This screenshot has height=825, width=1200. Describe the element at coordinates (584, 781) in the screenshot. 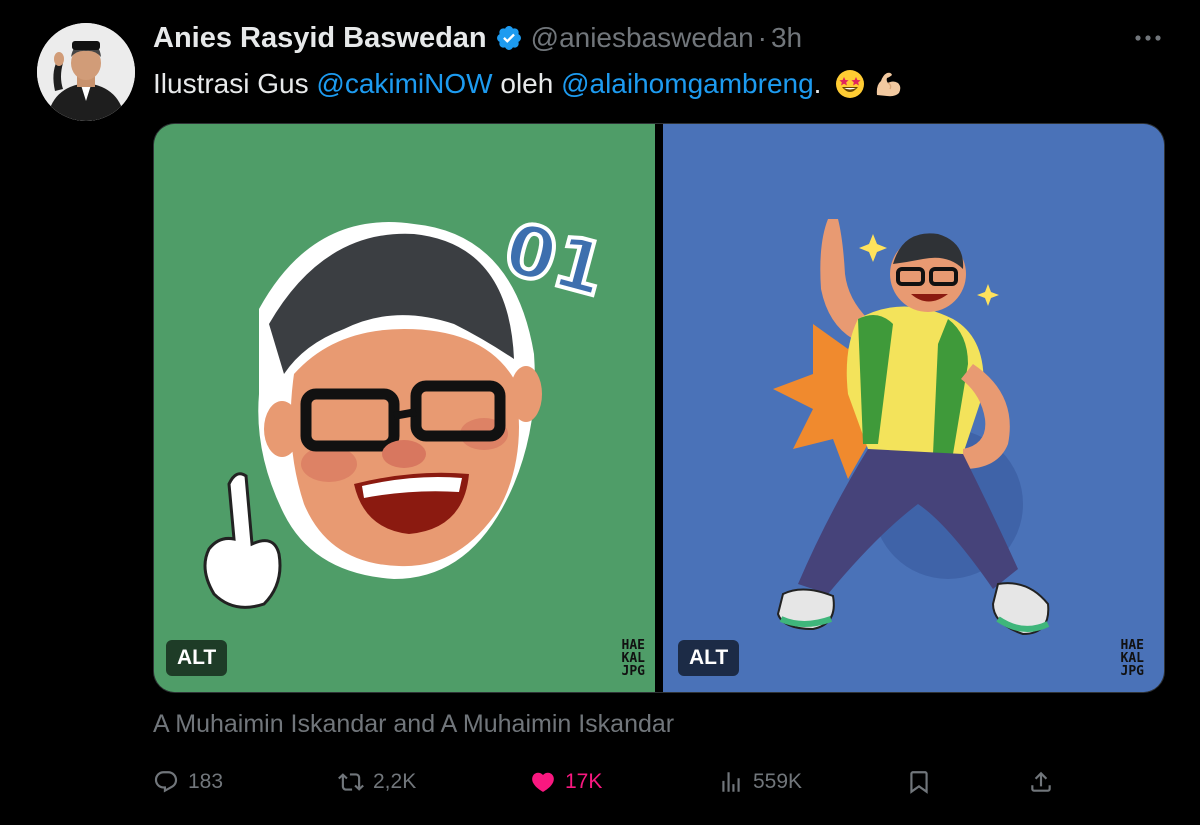

I see `like-count: 17K` at that location.